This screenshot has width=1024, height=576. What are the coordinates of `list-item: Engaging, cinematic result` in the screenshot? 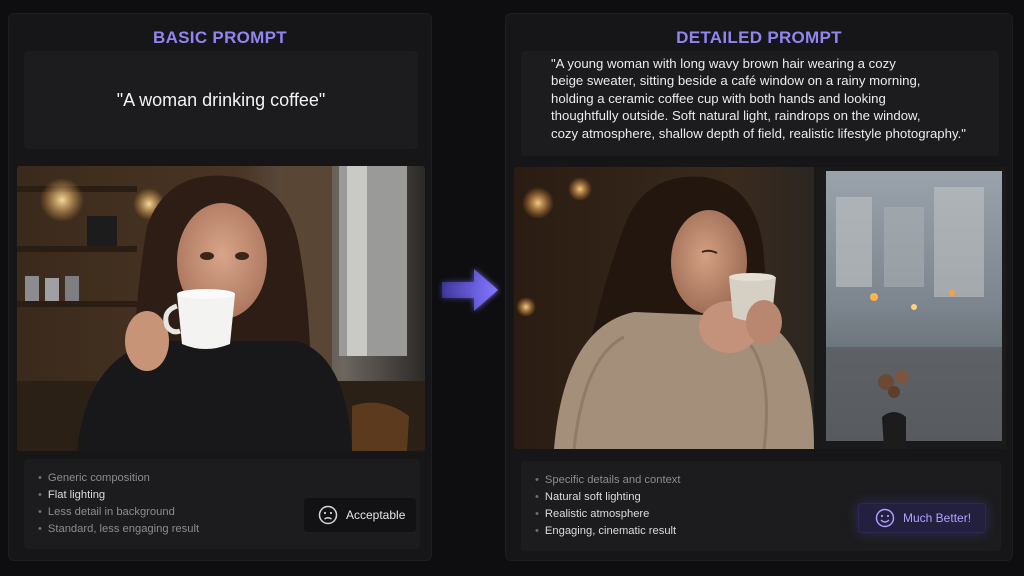 It's located at (608, 531).